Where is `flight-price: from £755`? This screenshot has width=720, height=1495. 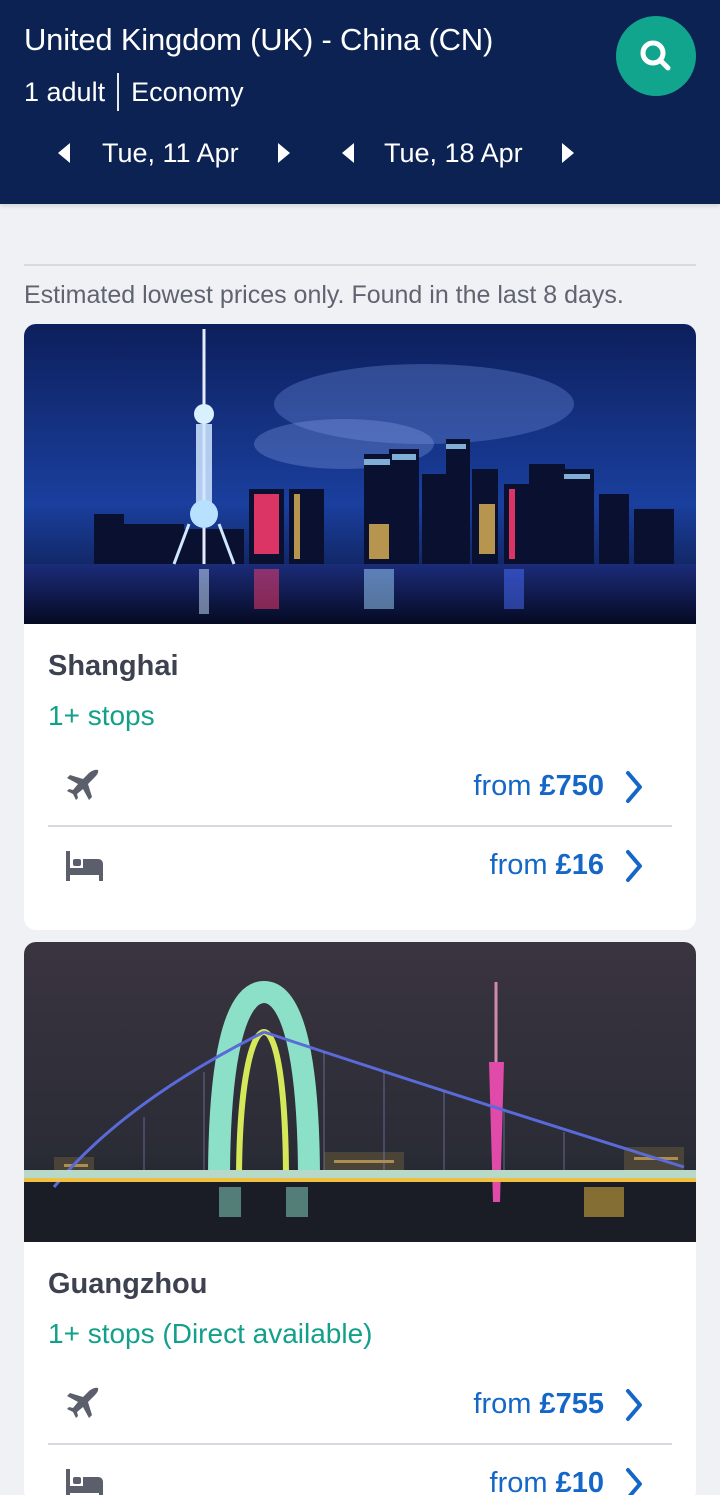
flight-price: from £755 is located at coordinates (538, 1404).